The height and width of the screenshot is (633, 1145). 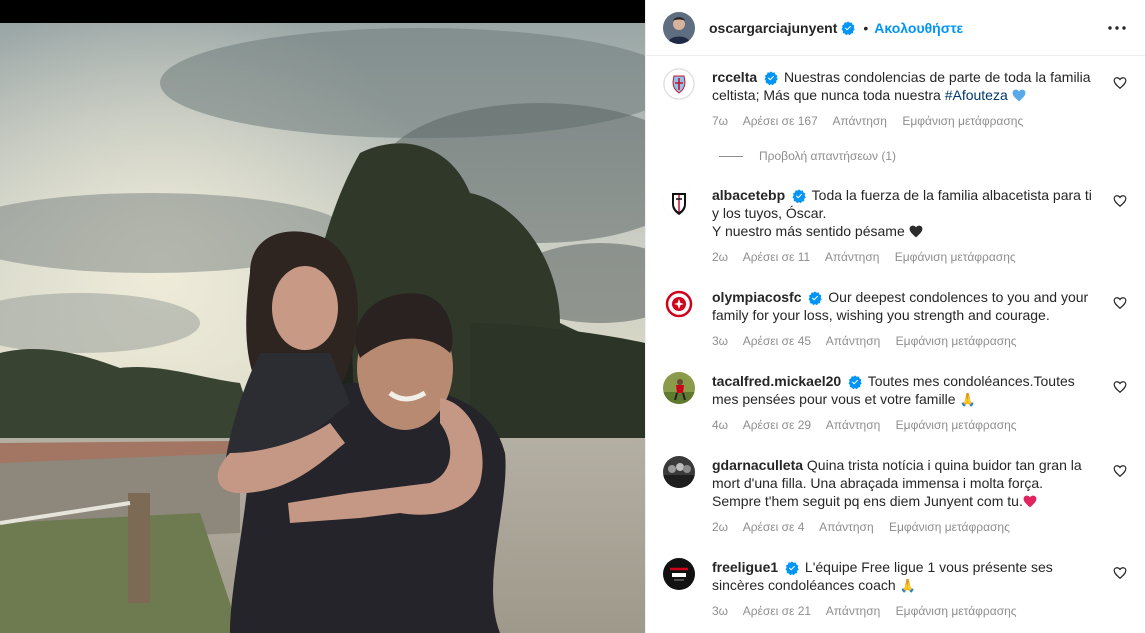 What do you see at coordinates (976, 95) in the screenshot?
I see `hashtag-link: #Afouteza` at bounding box center [976, 95].